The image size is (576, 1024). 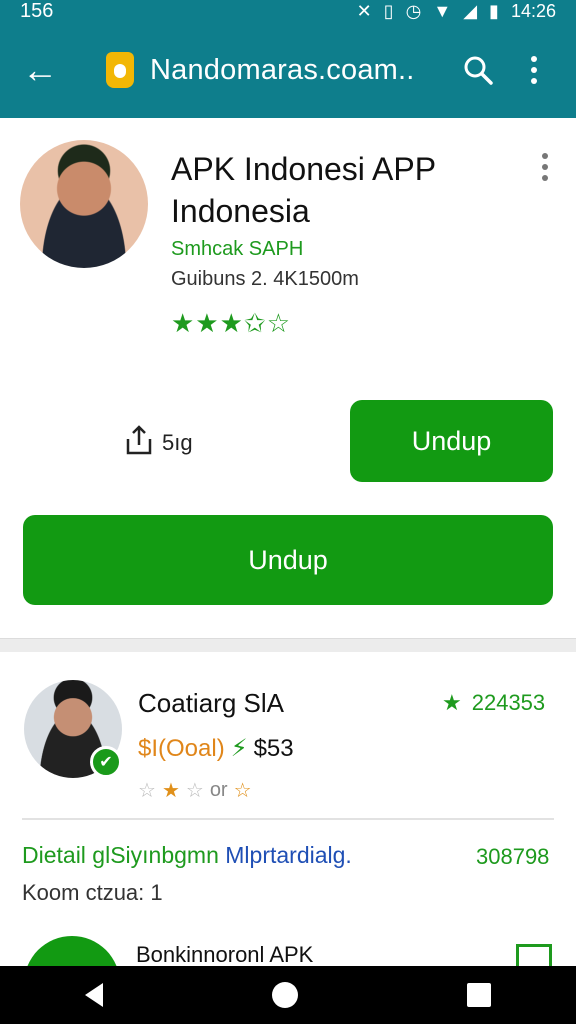 I want to click on browser-toolbar: ← Nandomaras.coam.., so click(x=288, y=70).